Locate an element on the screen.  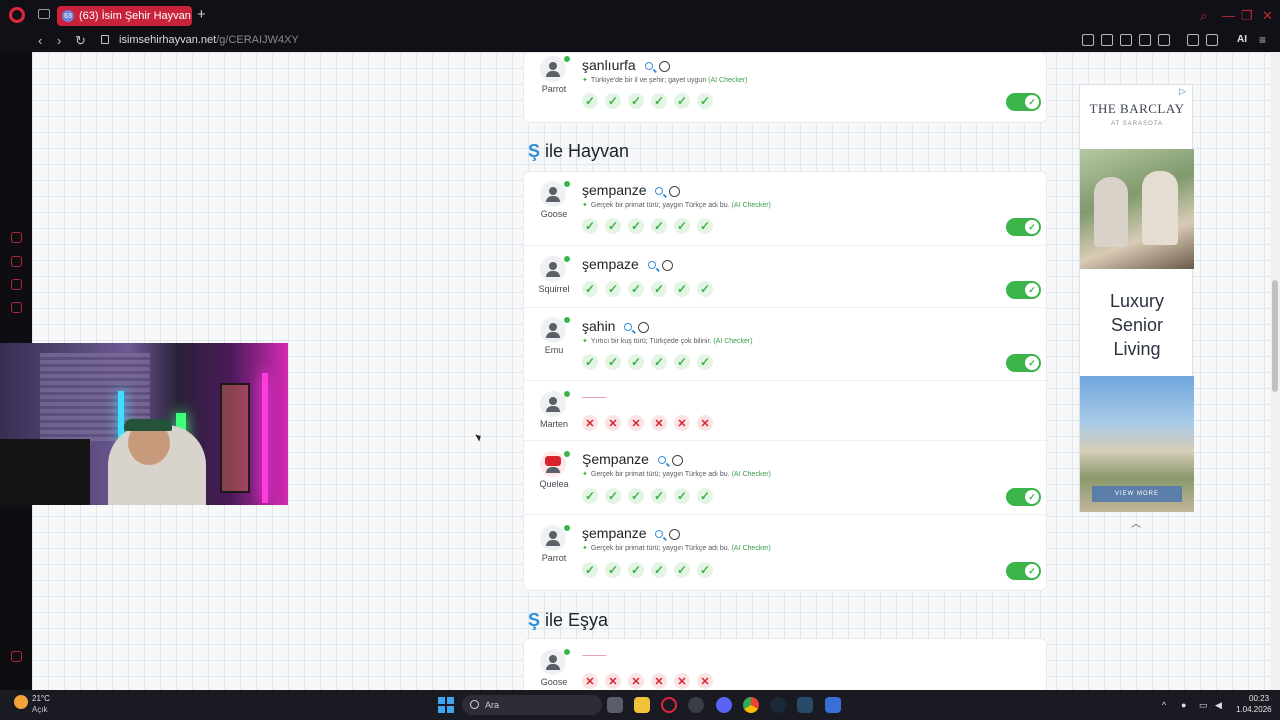
sidebar-messenger-icon is located at coordinates (16, 284).